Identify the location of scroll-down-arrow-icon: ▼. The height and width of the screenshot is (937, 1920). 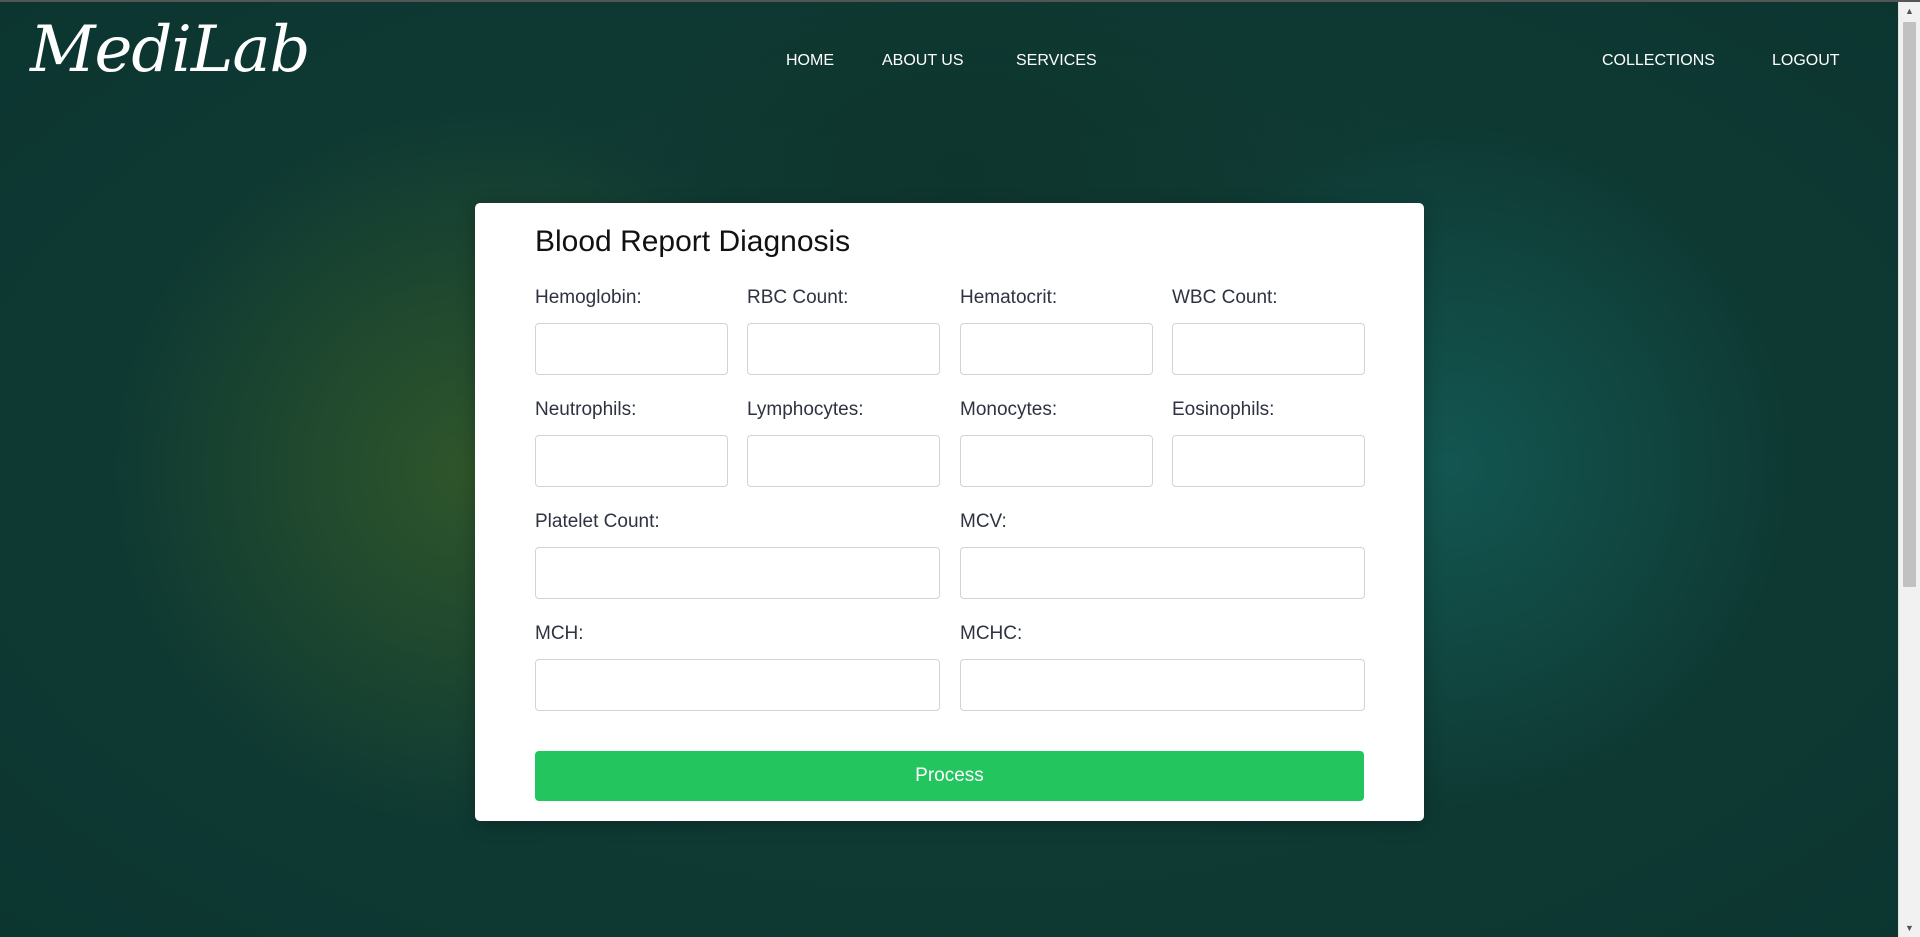
(1909, 928).